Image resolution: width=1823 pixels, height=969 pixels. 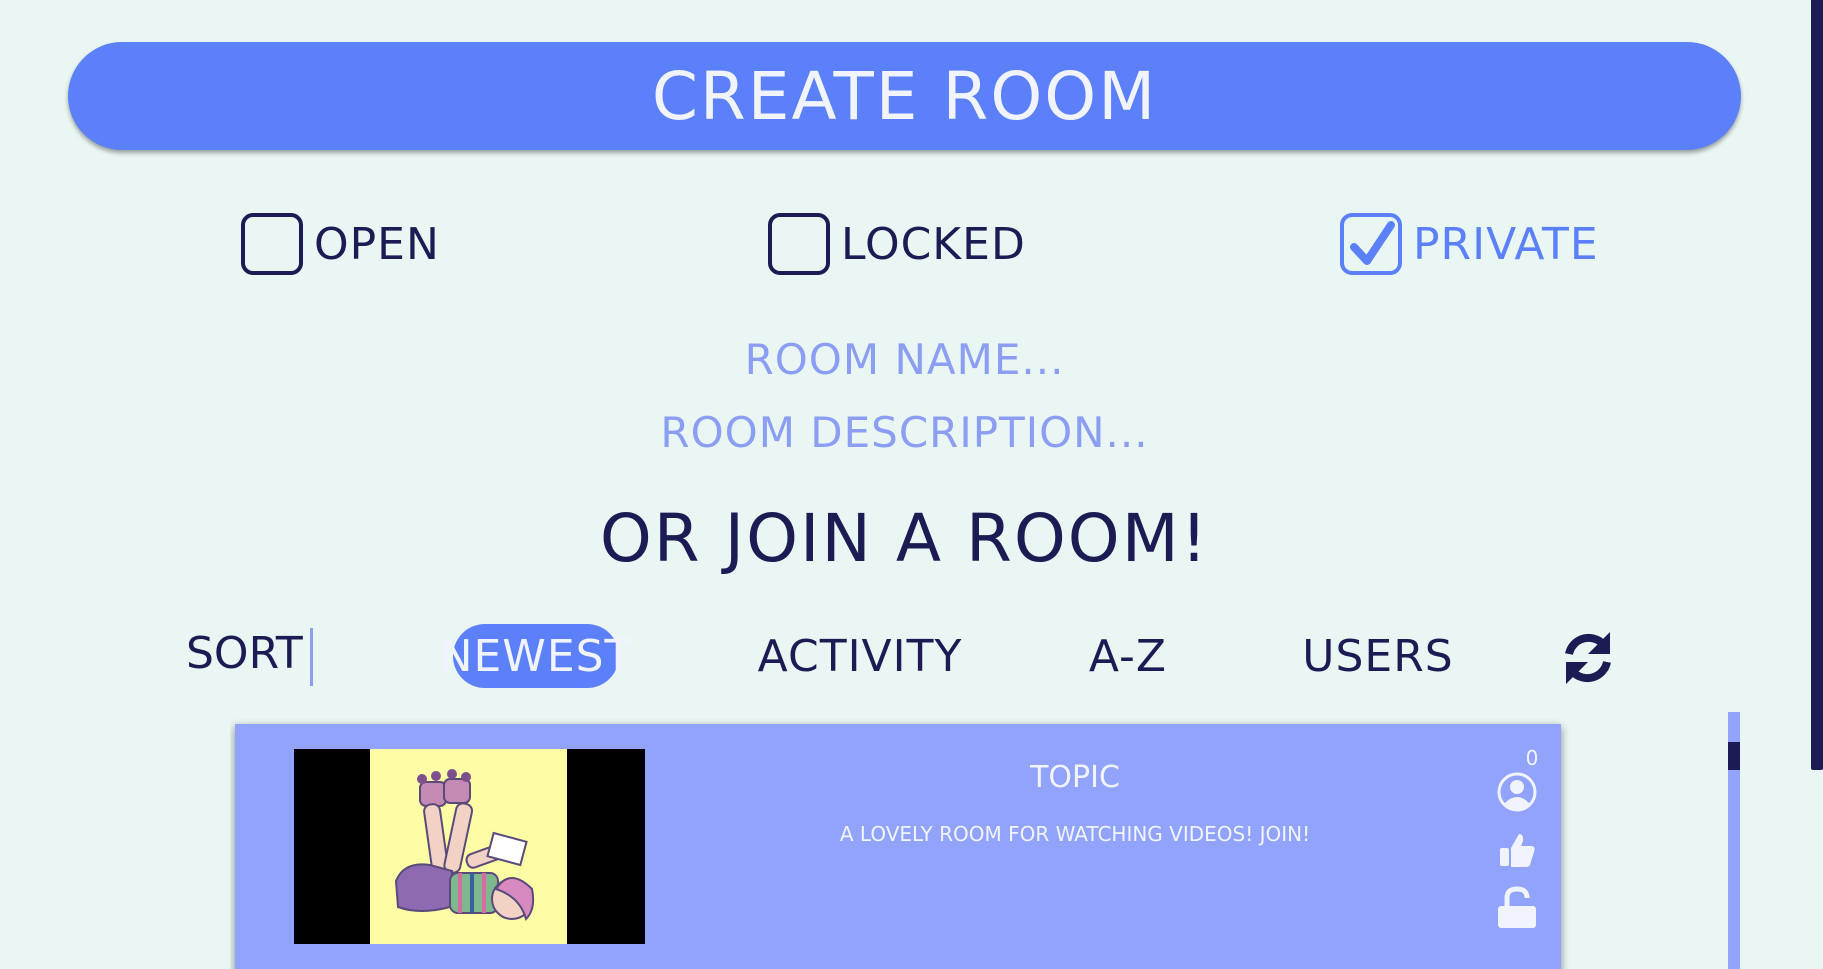 I want to click on thumbnail-illustration, so click(x=468, y=846).